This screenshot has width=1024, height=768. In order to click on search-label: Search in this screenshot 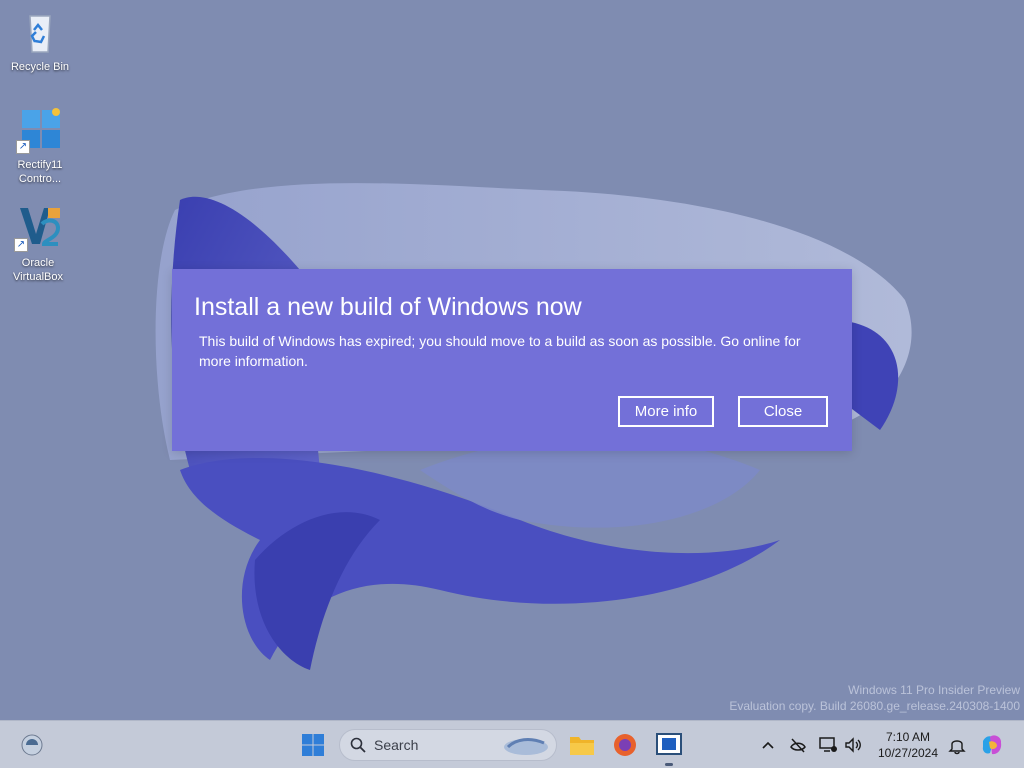, I will do `click(396, 745)`.